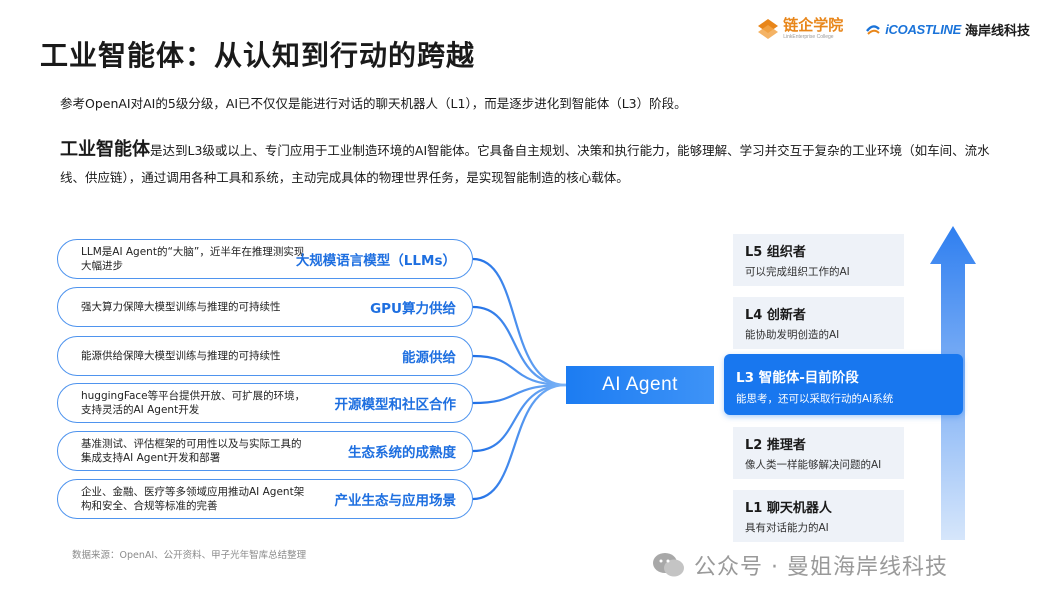  Describe the element at coordinates (788, 508) in the screenshot. I see `level-title: L1 聊天机器人` at that location.